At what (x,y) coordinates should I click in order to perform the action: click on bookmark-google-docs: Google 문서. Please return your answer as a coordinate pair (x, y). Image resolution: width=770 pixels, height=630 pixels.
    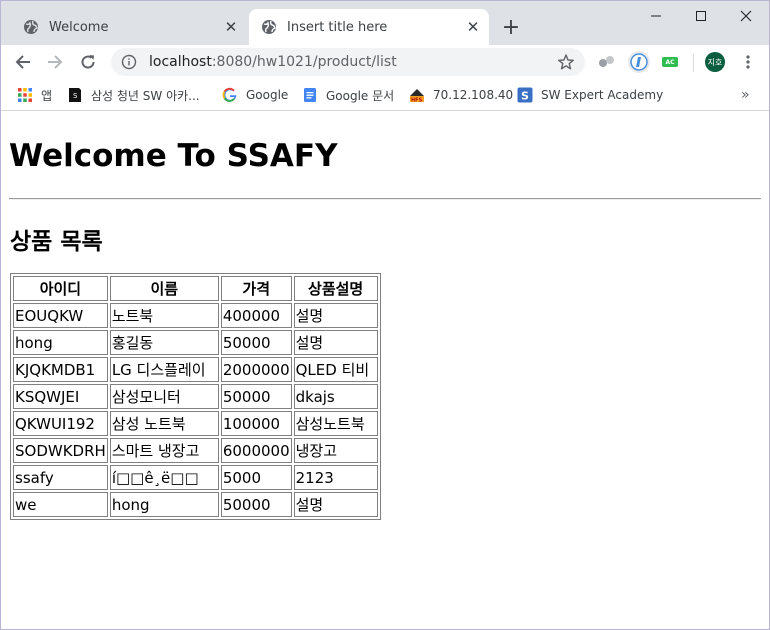
    Looking at the image, I should click on (348, 95).